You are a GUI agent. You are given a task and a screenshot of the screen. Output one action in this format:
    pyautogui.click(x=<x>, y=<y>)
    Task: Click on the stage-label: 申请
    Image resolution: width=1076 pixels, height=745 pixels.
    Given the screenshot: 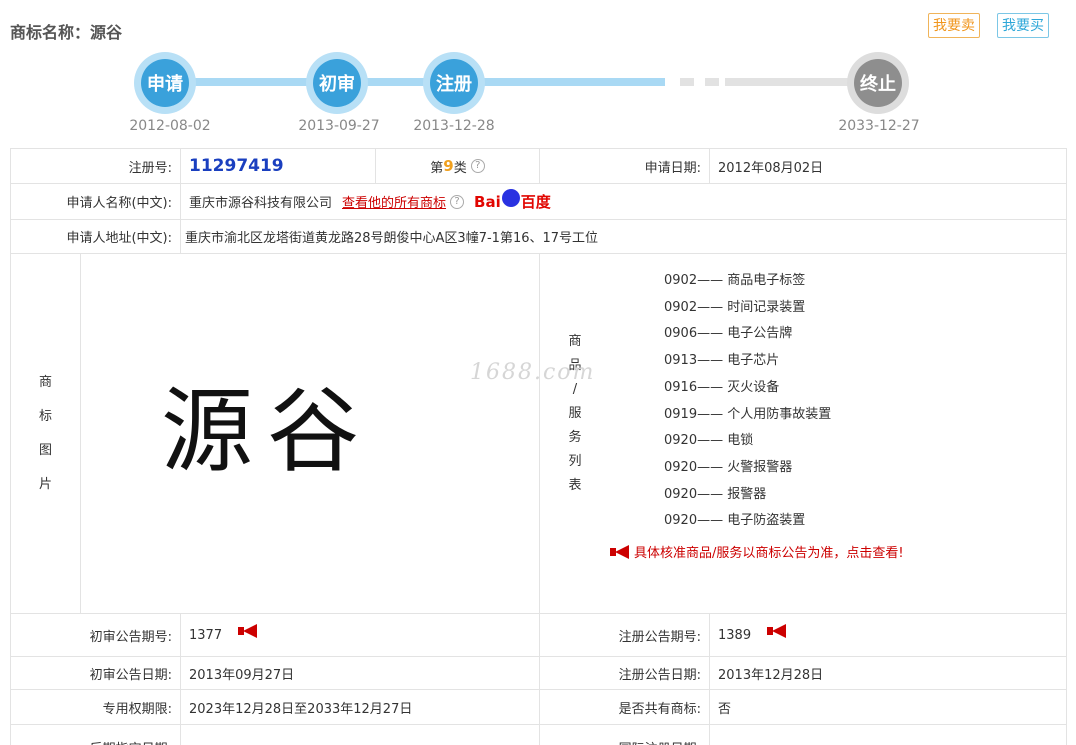 What is the action you would take?
    pyautogui.click(x=165, y=83)
    